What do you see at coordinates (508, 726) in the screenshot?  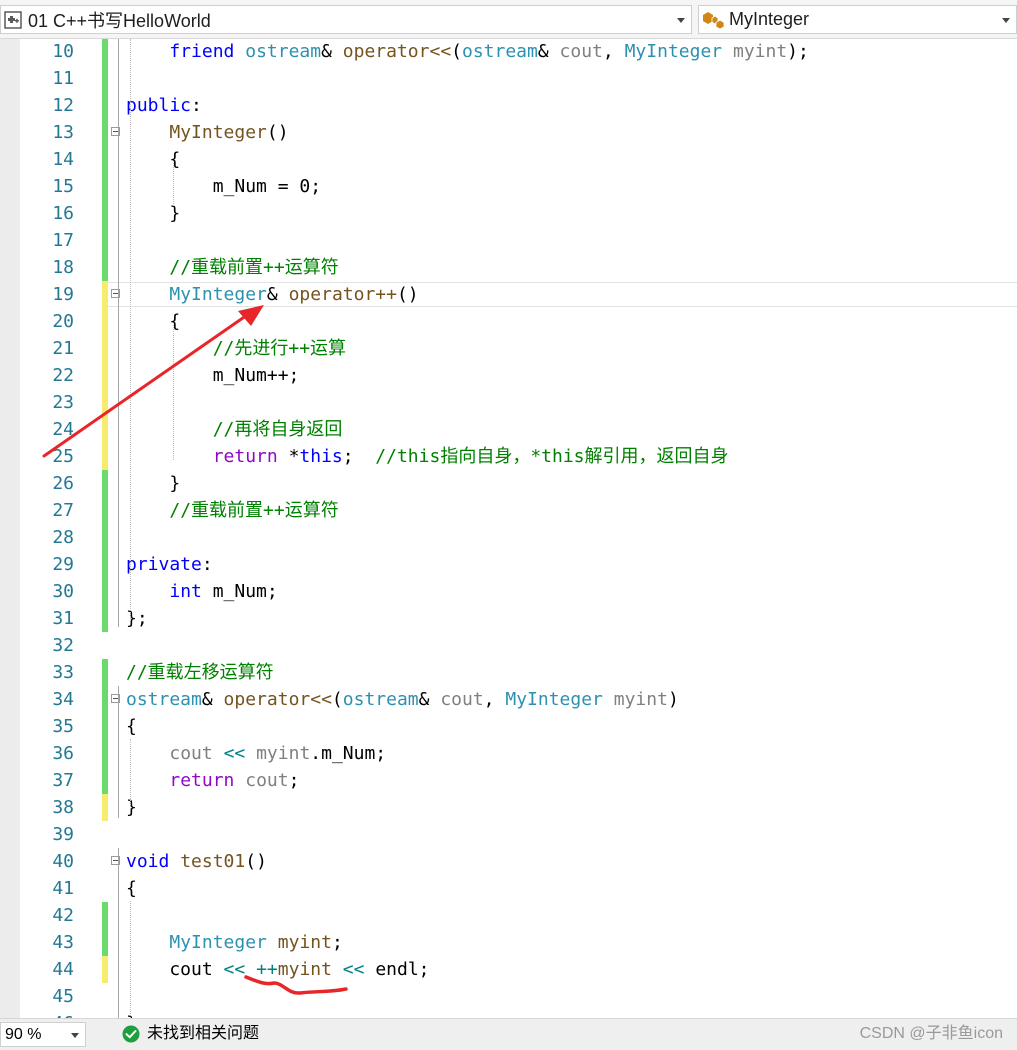 I see `code-line: 35 {` at bounding box center [508, 726].